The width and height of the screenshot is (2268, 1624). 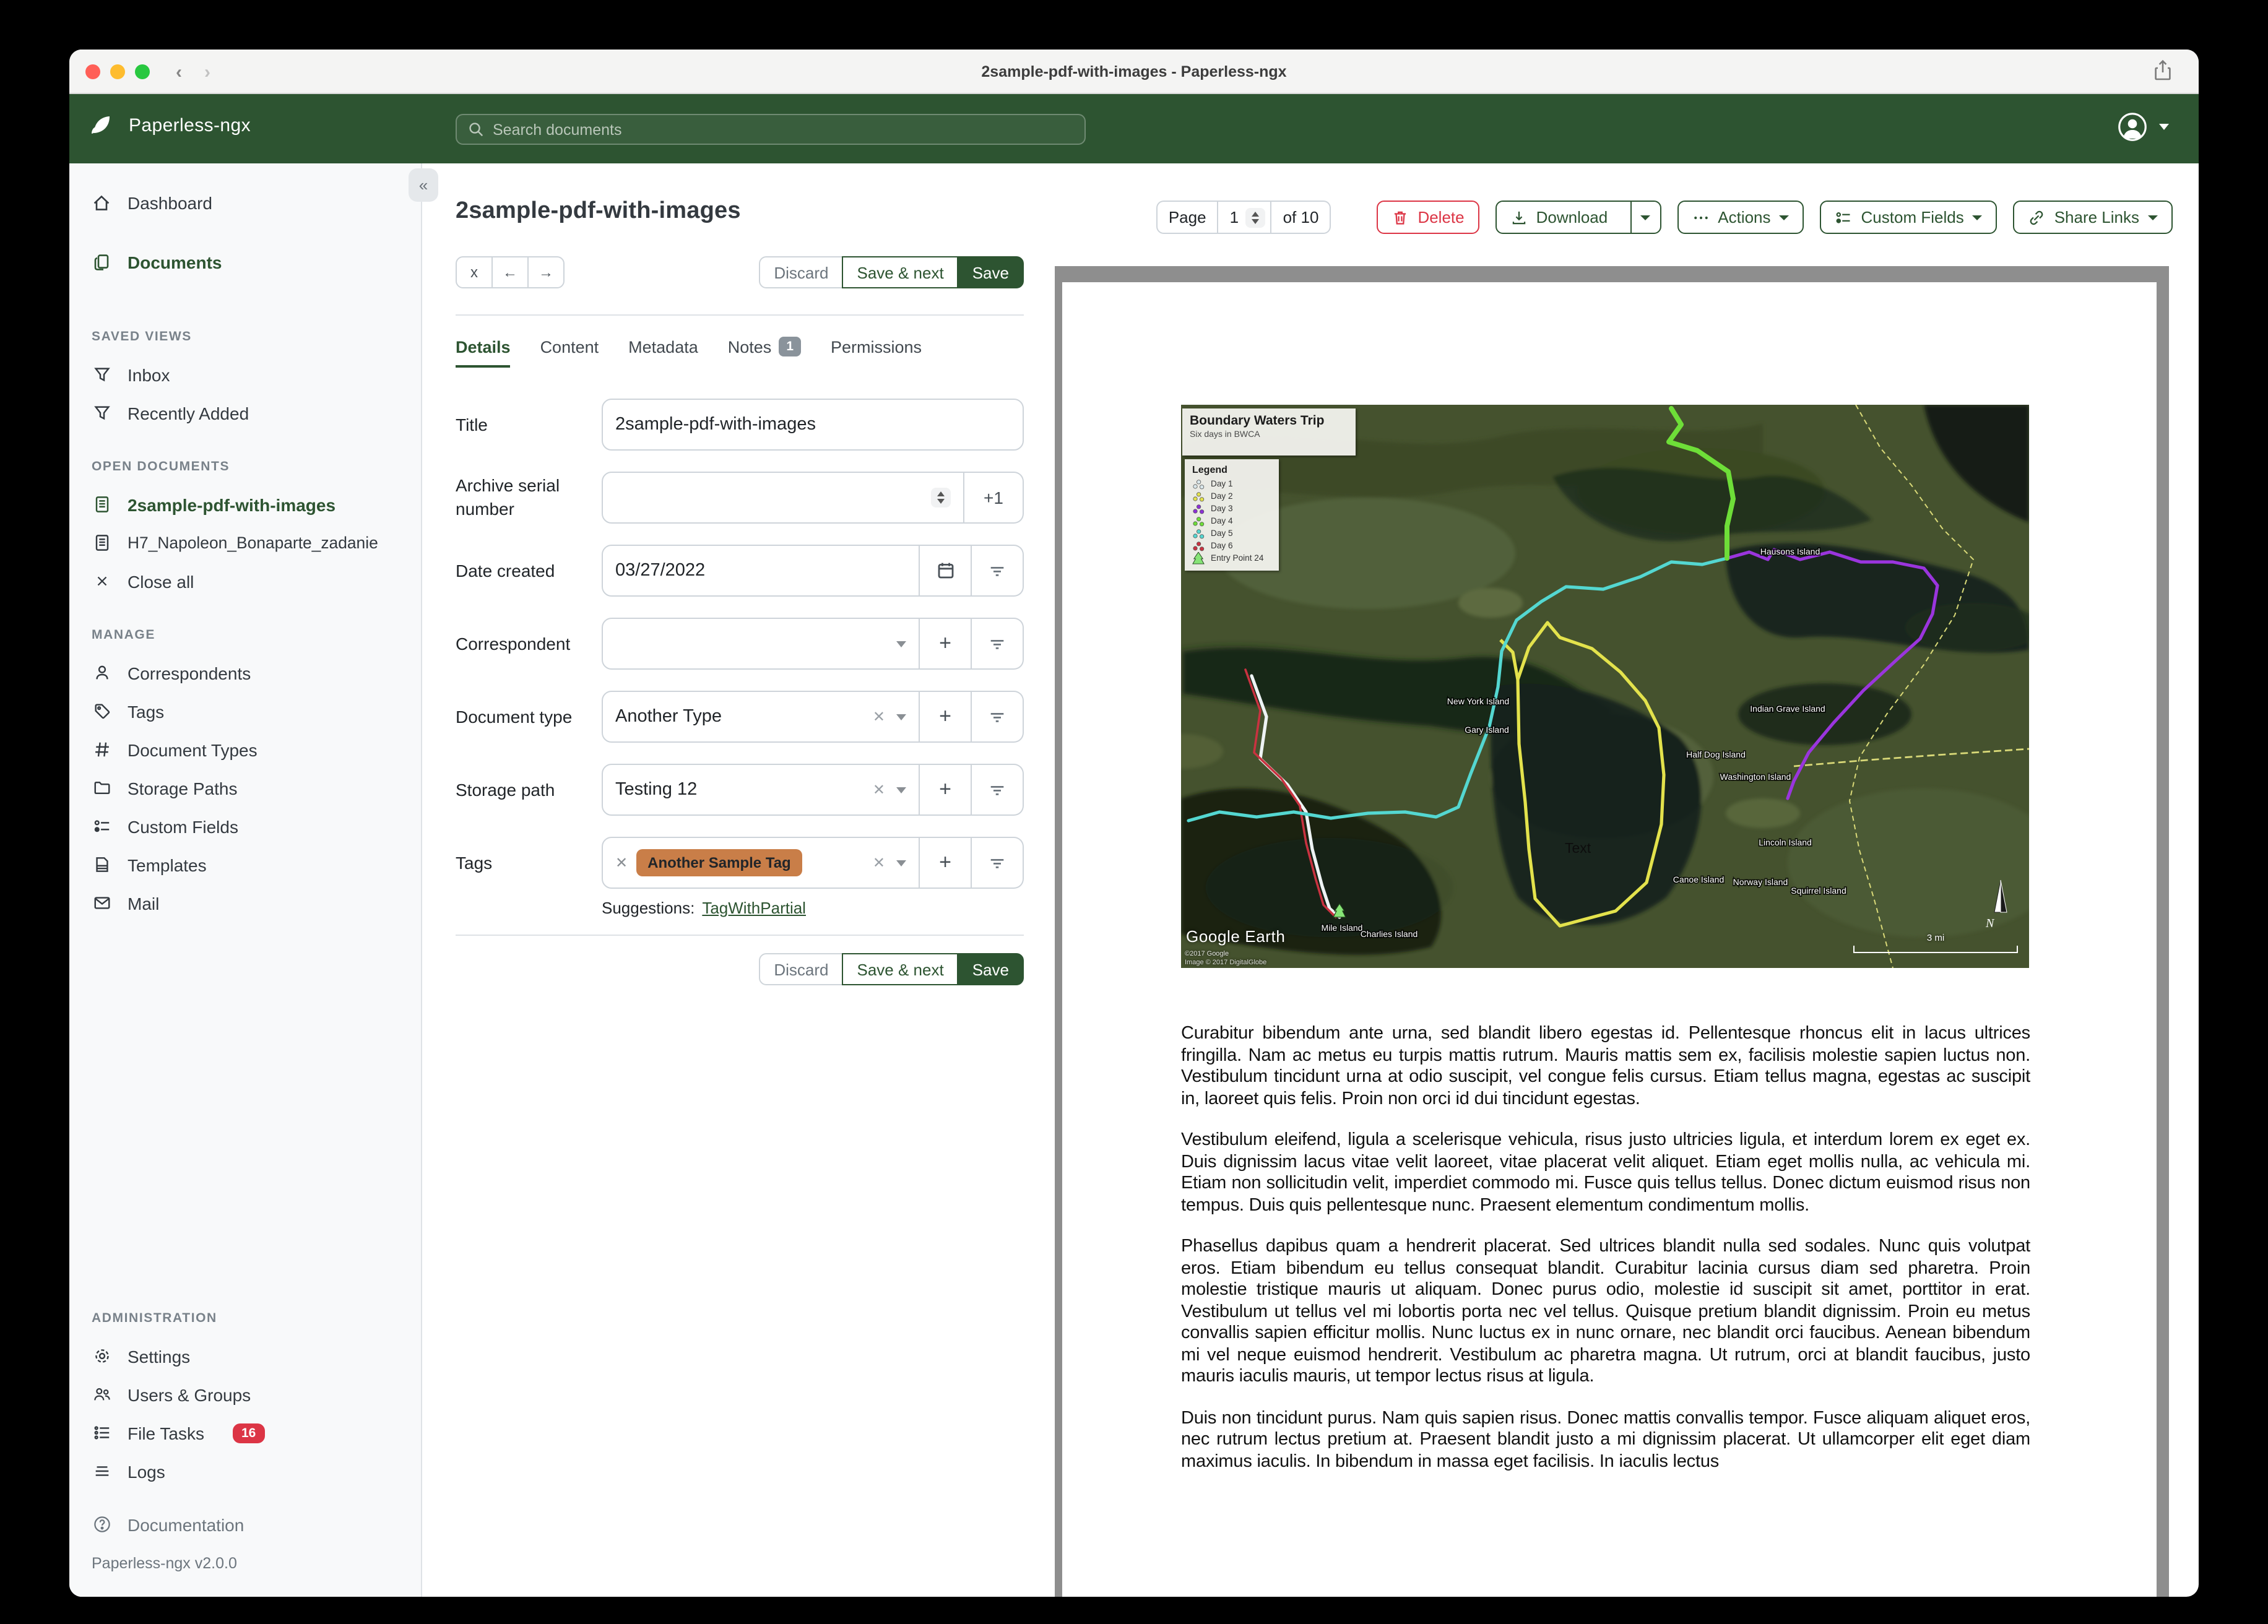 What do you see at coordinates (1244, 217) in the screenshot?
I see `page-number-input: 1` at bounding box center [1244, 217].